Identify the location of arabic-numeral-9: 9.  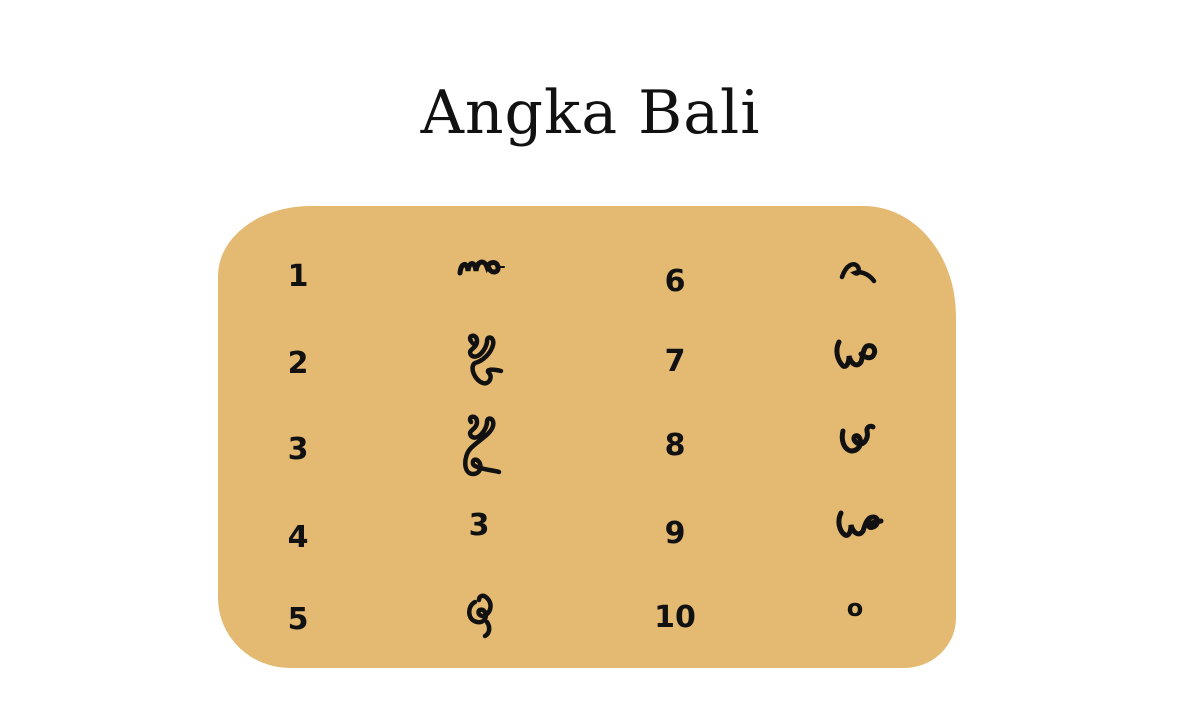
(675, 533).